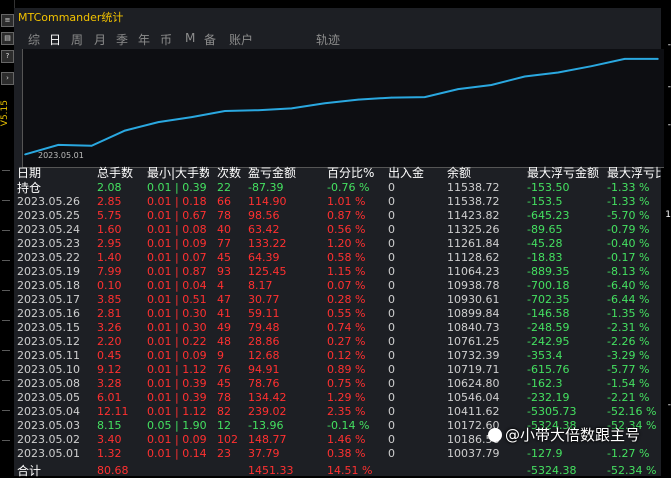  Describe the element at coordinates (473, 201) in the screenshot. I see `cell-balance: 11538.72` at that location.